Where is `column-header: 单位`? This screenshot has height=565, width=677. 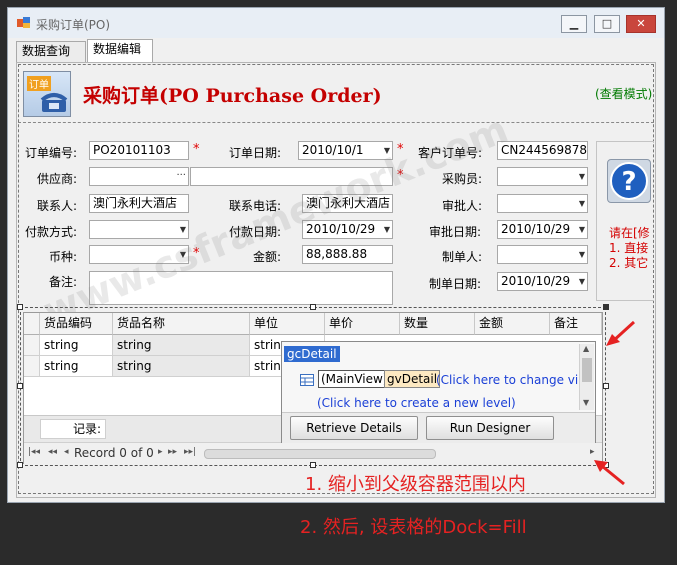 column-header: 单位 is located at coordinates (287, 324).